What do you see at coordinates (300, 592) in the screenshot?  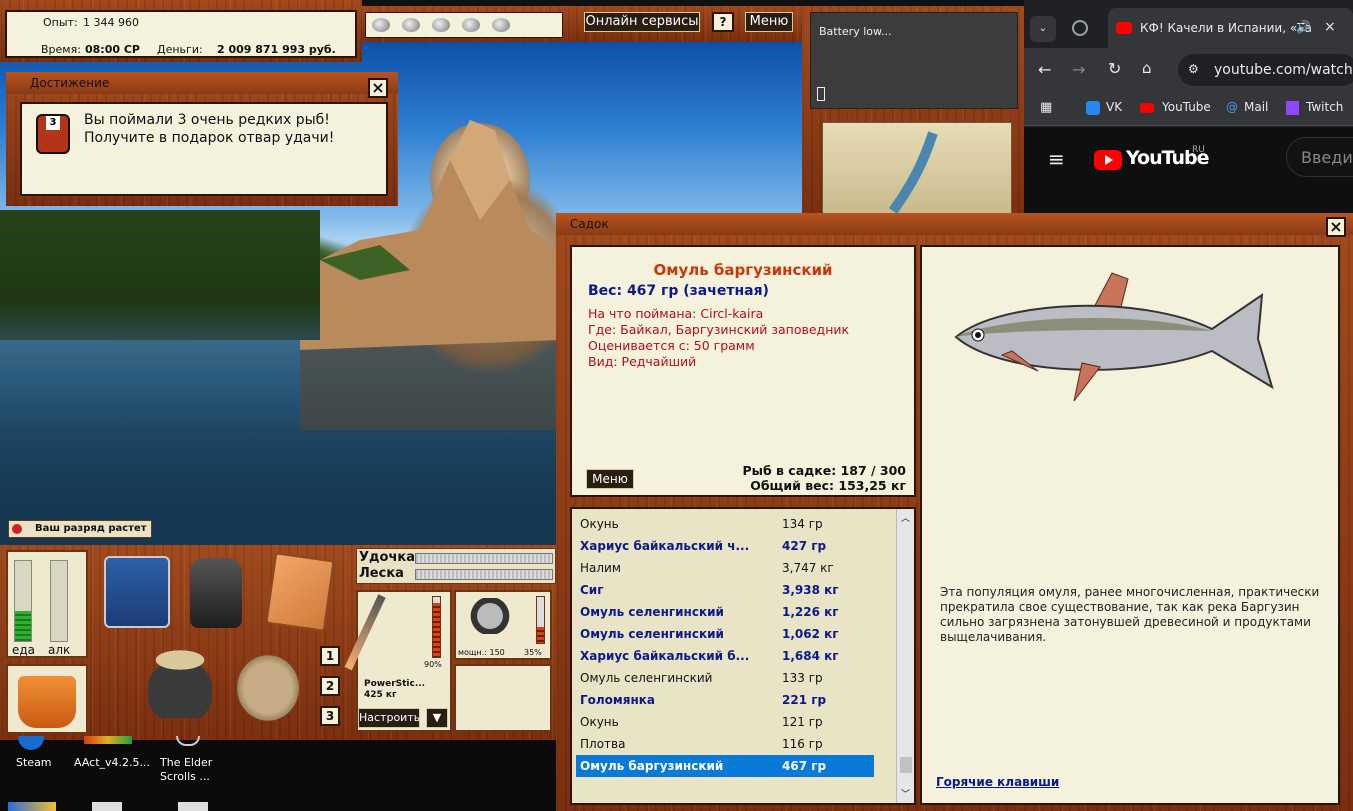 I see `notebook-icon` at bounding box center [300, 592].